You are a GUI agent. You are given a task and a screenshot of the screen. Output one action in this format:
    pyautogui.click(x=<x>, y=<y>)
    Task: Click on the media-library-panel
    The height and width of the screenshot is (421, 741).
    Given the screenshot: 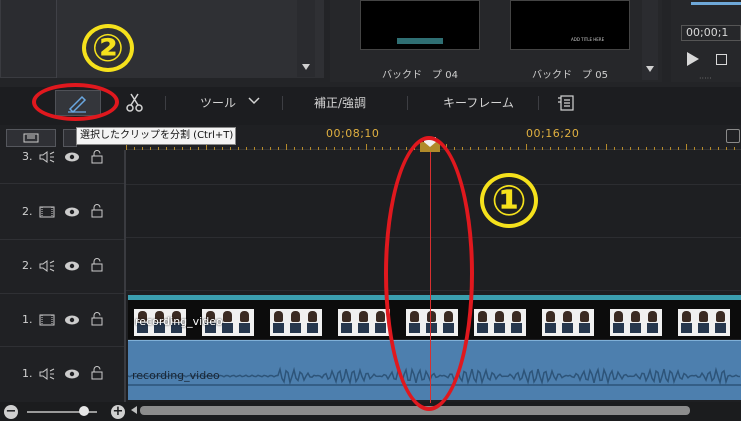 What is the action you would take?
    pyautogui.click(x=162, y=39)
    